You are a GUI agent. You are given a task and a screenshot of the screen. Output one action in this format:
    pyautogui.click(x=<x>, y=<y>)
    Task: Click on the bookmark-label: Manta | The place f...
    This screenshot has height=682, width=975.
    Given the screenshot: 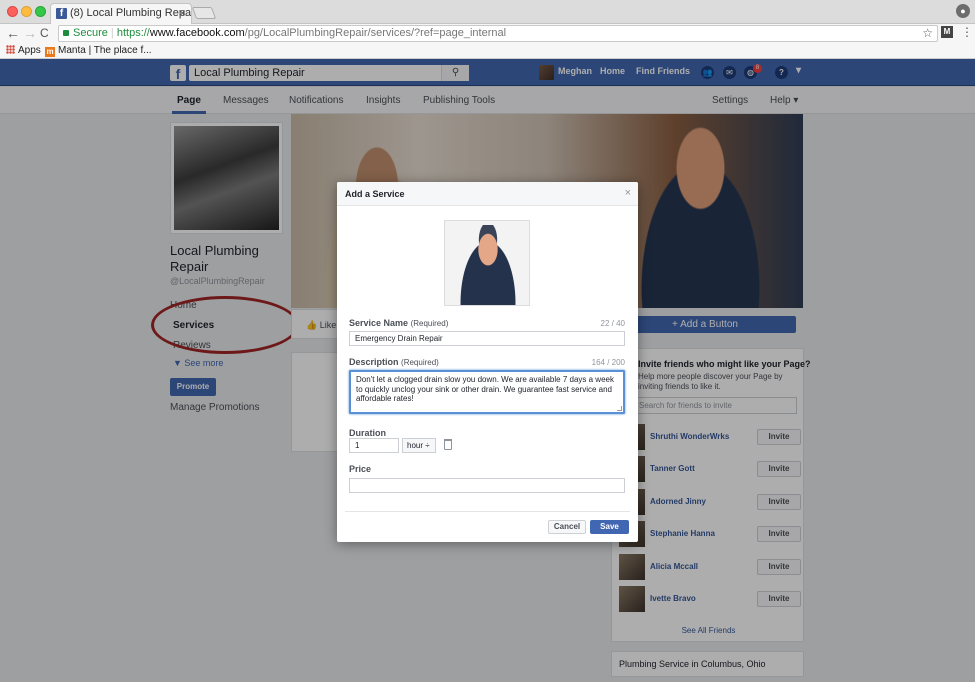 What is the action you would take?
    pyautogui.click(x=105, y=50)
    